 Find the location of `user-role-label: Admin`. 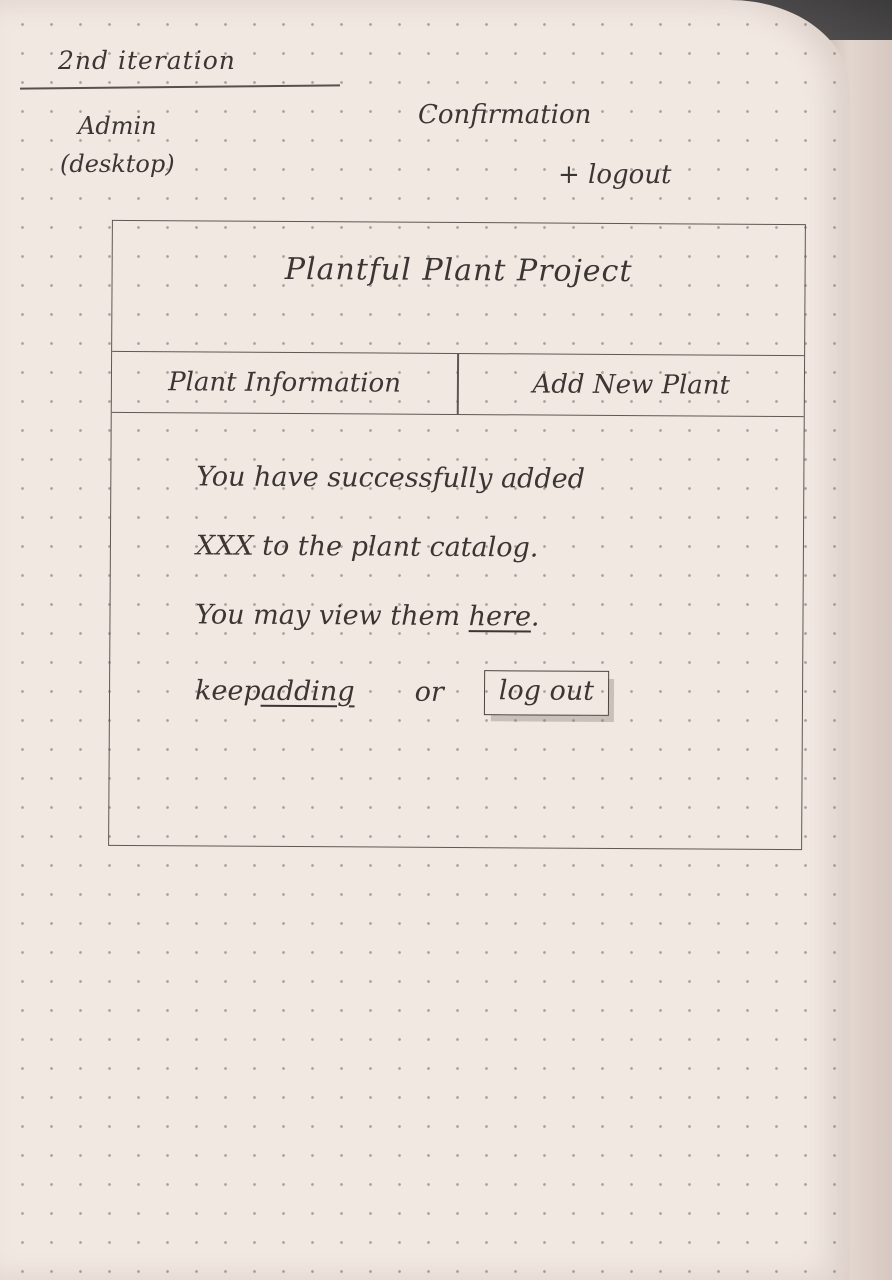

user-role-label: Admin is located at coordinates (117, 126).